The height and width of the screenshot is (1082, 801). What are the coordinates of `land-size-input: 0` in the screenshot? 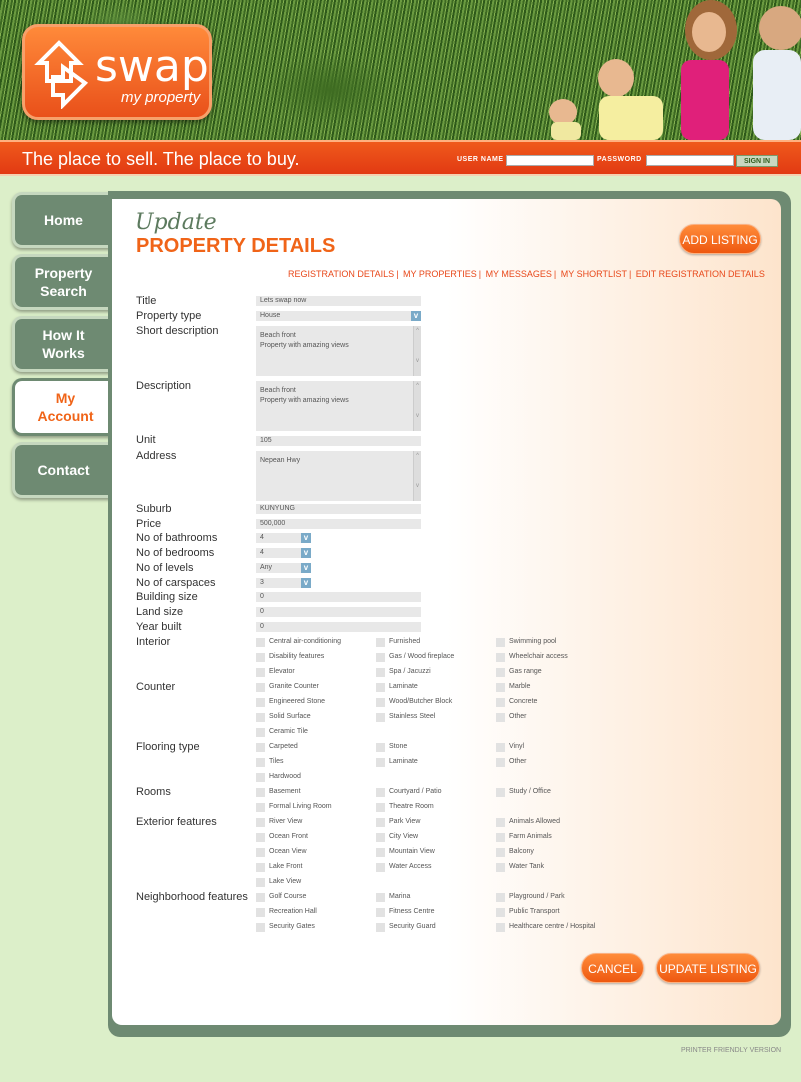 It's located at (338, 612).